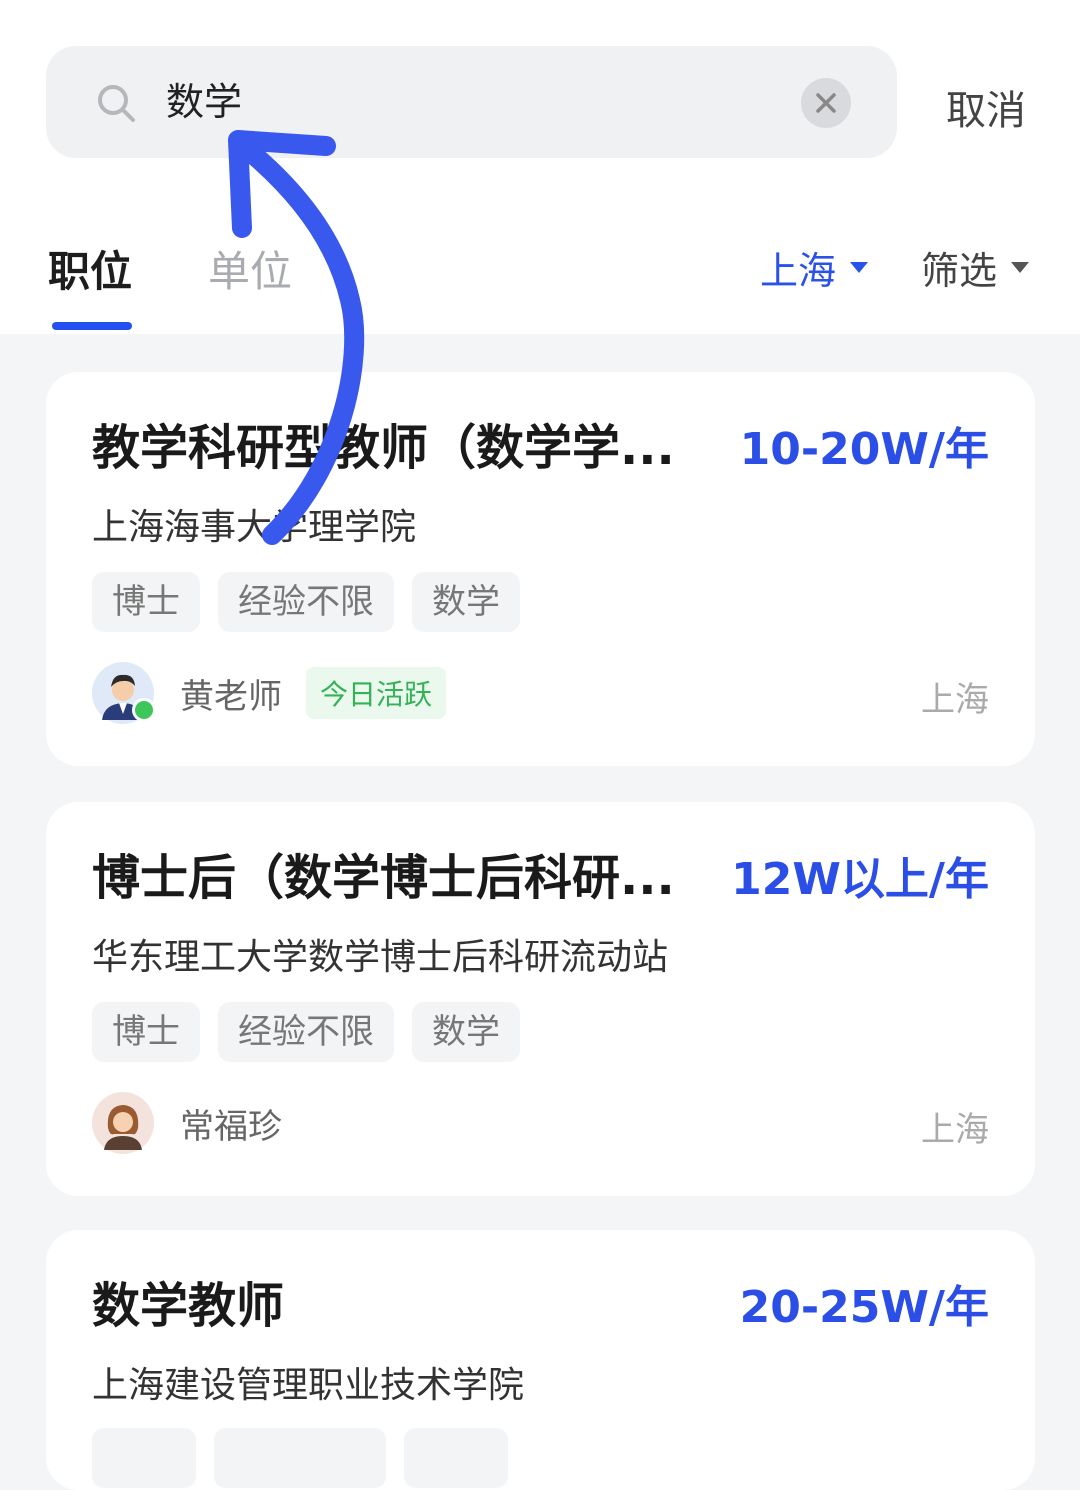 This screenshot has height=1490, width=1080. I want to click on poster-info: 黄老师 今日活跃, so click(269, 693).